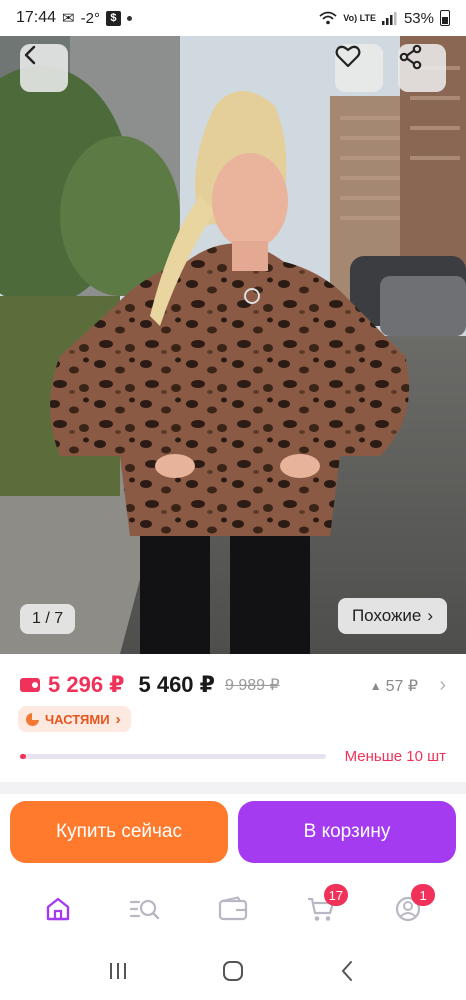 This screenshot has height=1000, width=466. What do you see at coordinates (401, 686) in the screenshot?
I see `bonus-value: 57 ₽` at bounding box center [401, 686].